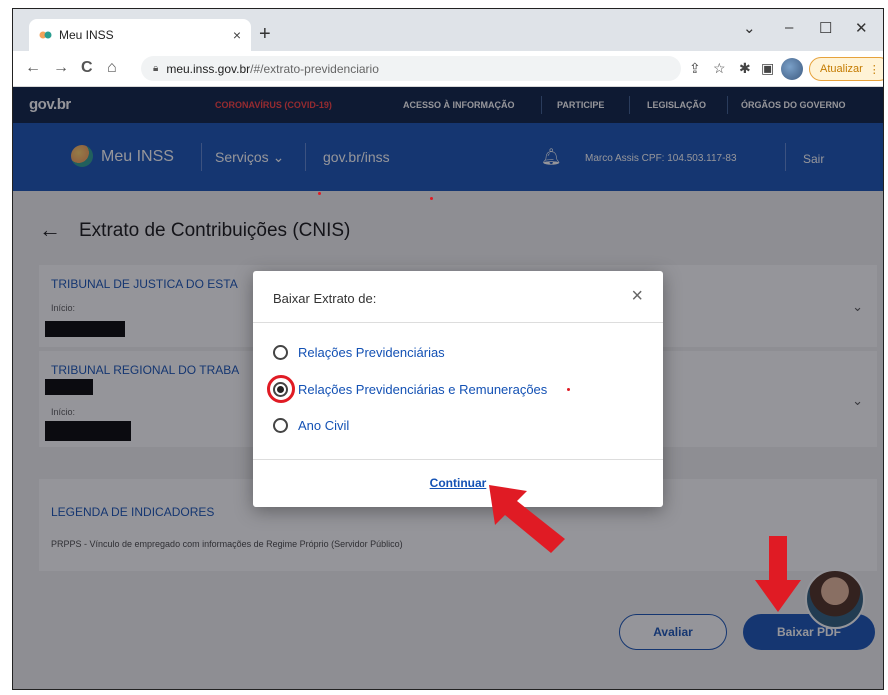  Describe the element at coordinates (637, 296) in the screenshot. I see `close-icon: ×` at that location.